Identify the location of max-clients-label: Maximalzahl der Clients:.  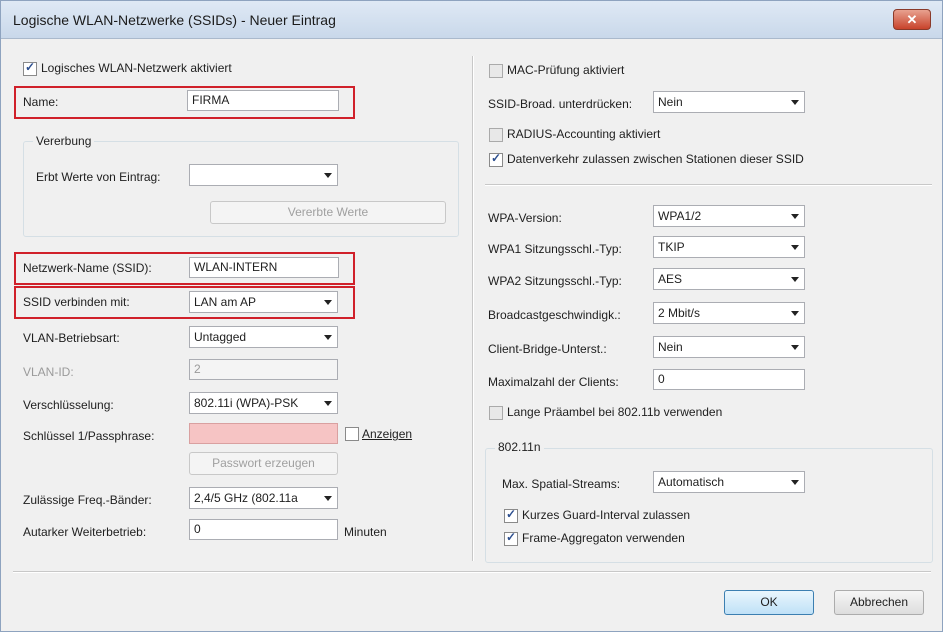
(553, 382).